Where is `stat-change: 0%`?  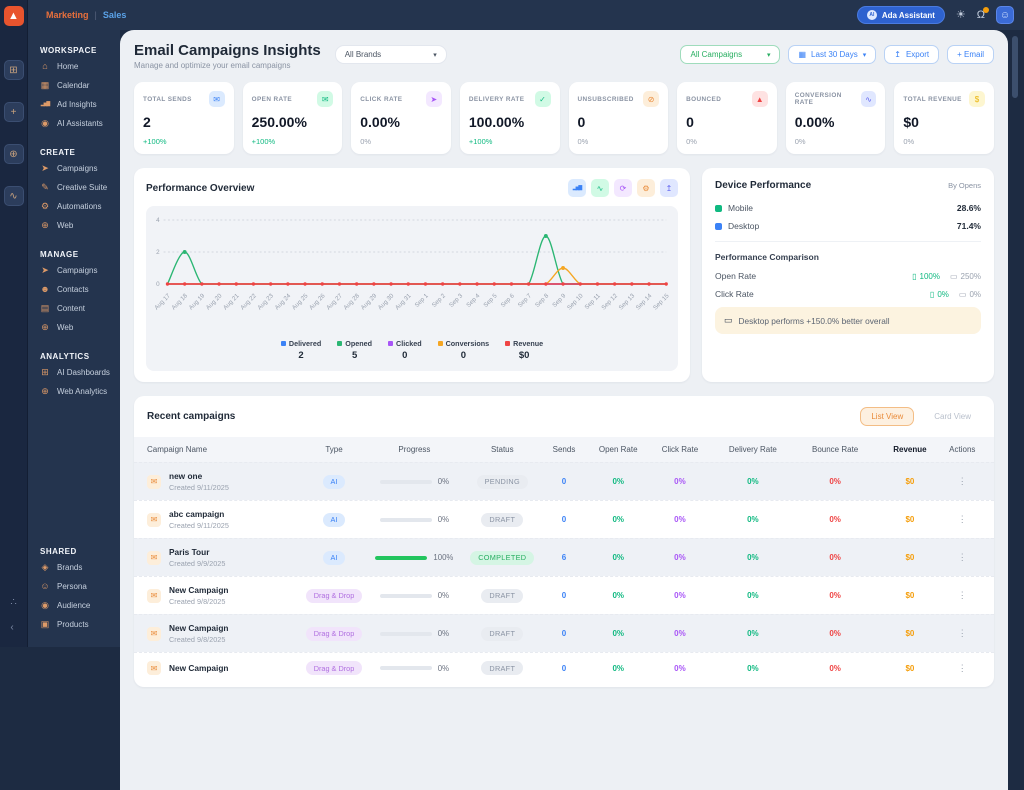
stat-change: 0% is located at coordinates (583, 141).